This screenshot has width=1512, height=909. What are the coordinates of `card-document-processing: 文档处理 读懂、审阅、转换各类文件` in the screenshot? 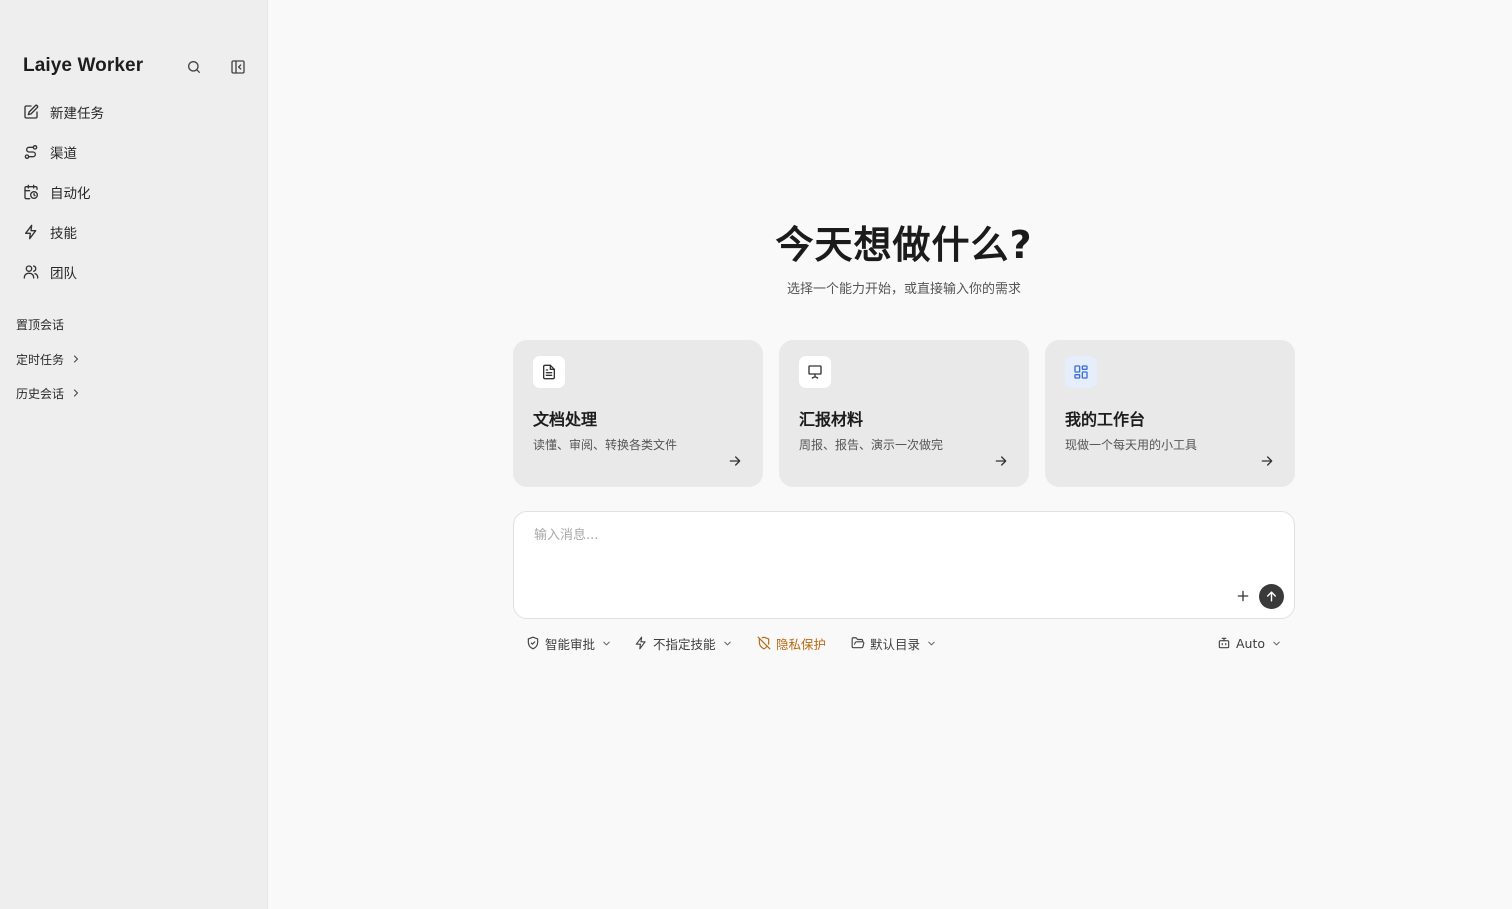 It's located at (638, 413).